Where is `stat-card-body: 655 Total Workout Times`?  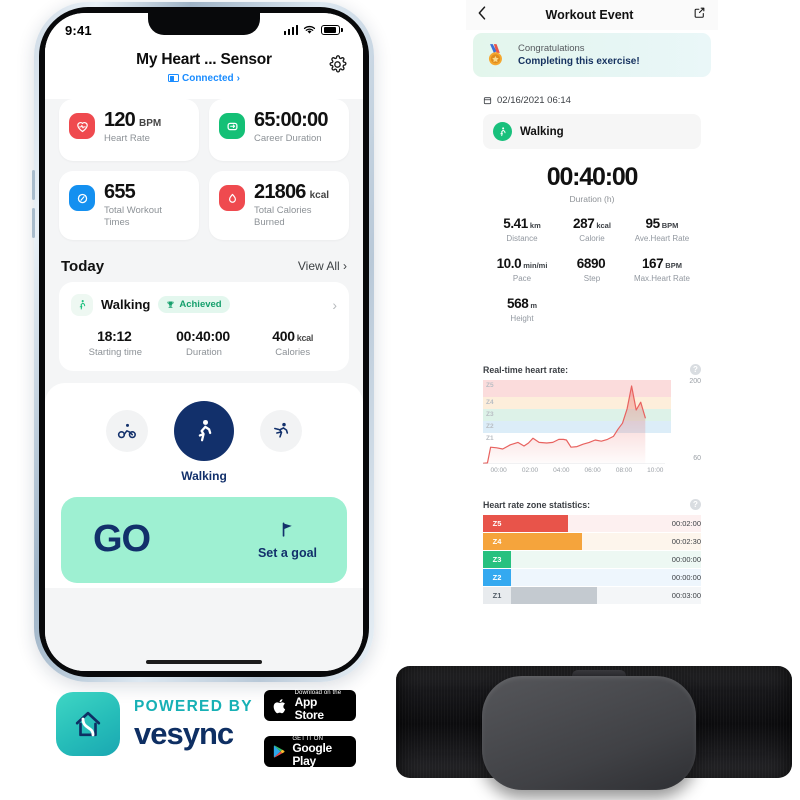 stat-card-body: 655 Total Workout Times is located at coordinates (146, 205).